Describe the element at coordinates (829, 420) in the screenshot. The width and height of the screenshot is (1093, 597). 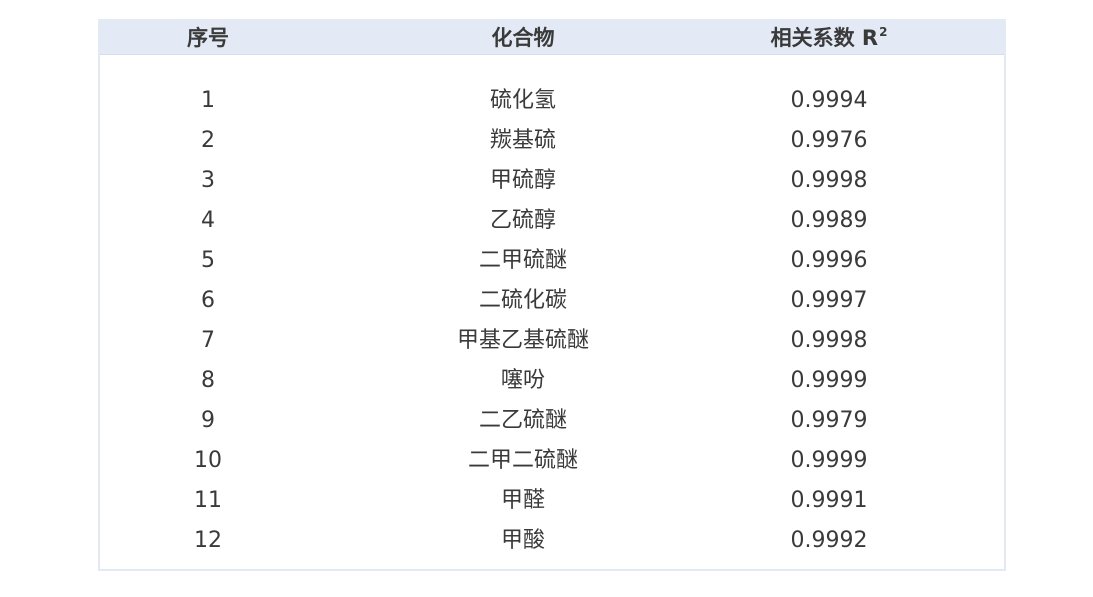
I see `cell-r2: 0.9979` at that location.